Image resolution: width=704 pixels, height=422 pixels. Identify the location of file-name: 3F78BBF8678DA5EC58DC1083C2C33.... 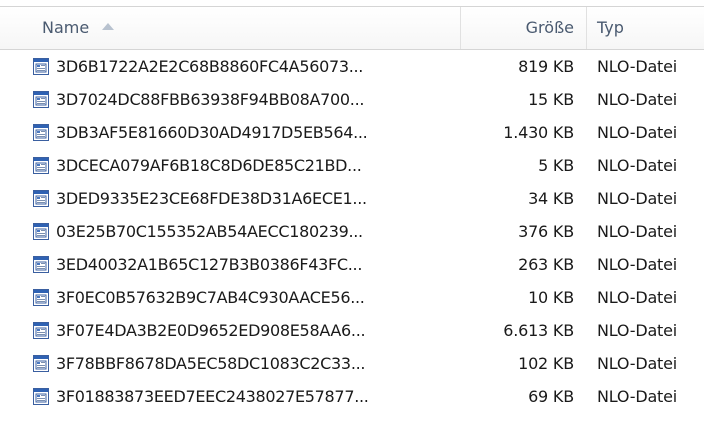
(211, 363).